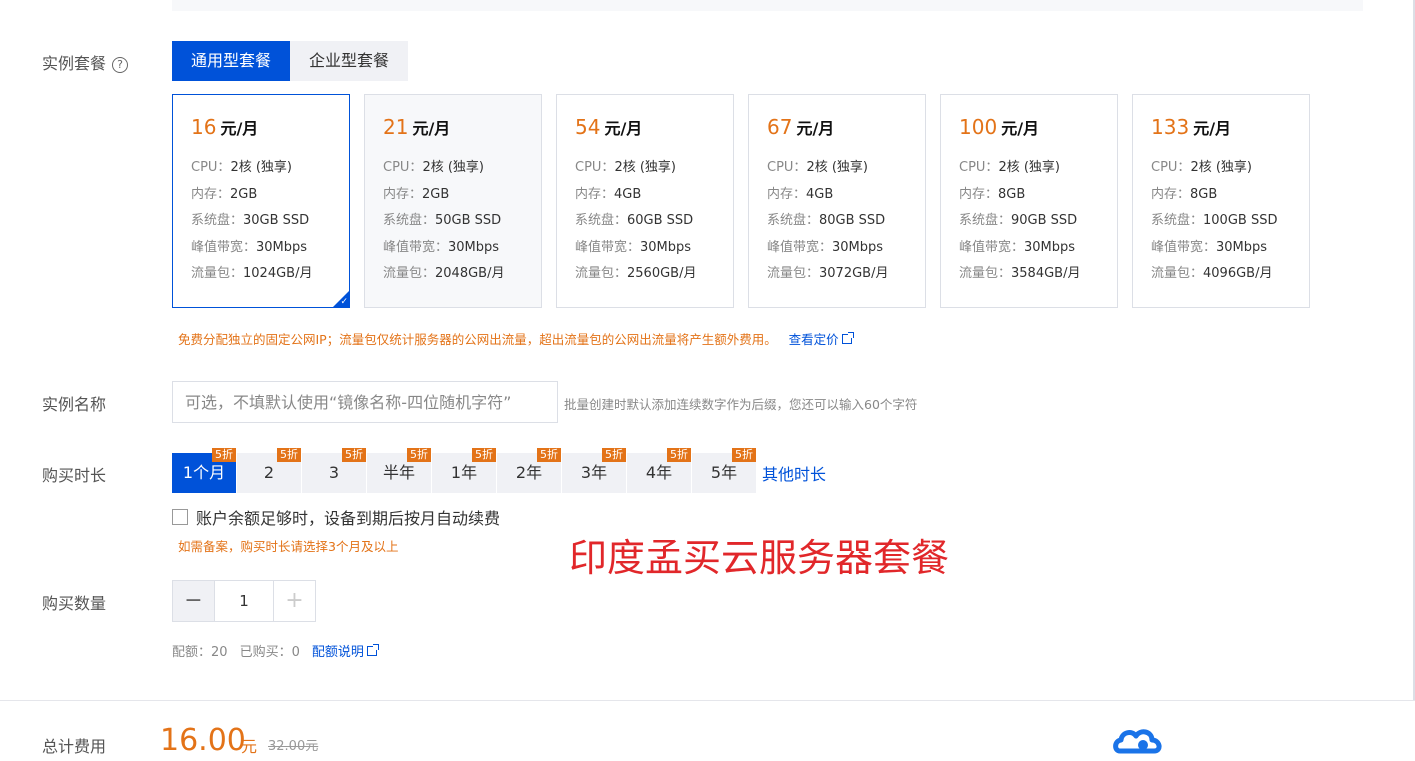  I want to click on quota-value: 20, so click(219, 652).